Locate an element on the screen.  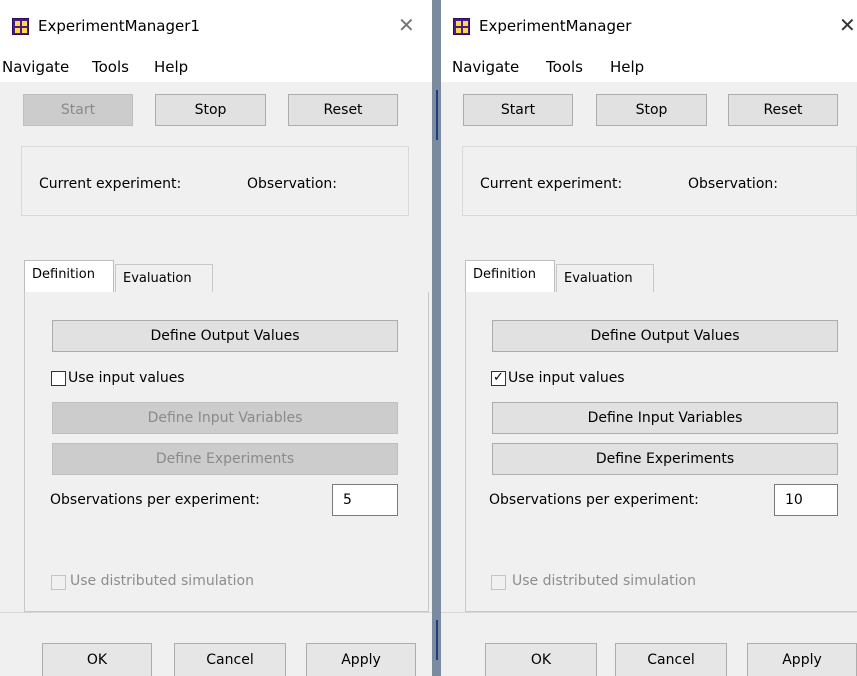
use-input-values-checkbox is located at coordinates (58, 378).